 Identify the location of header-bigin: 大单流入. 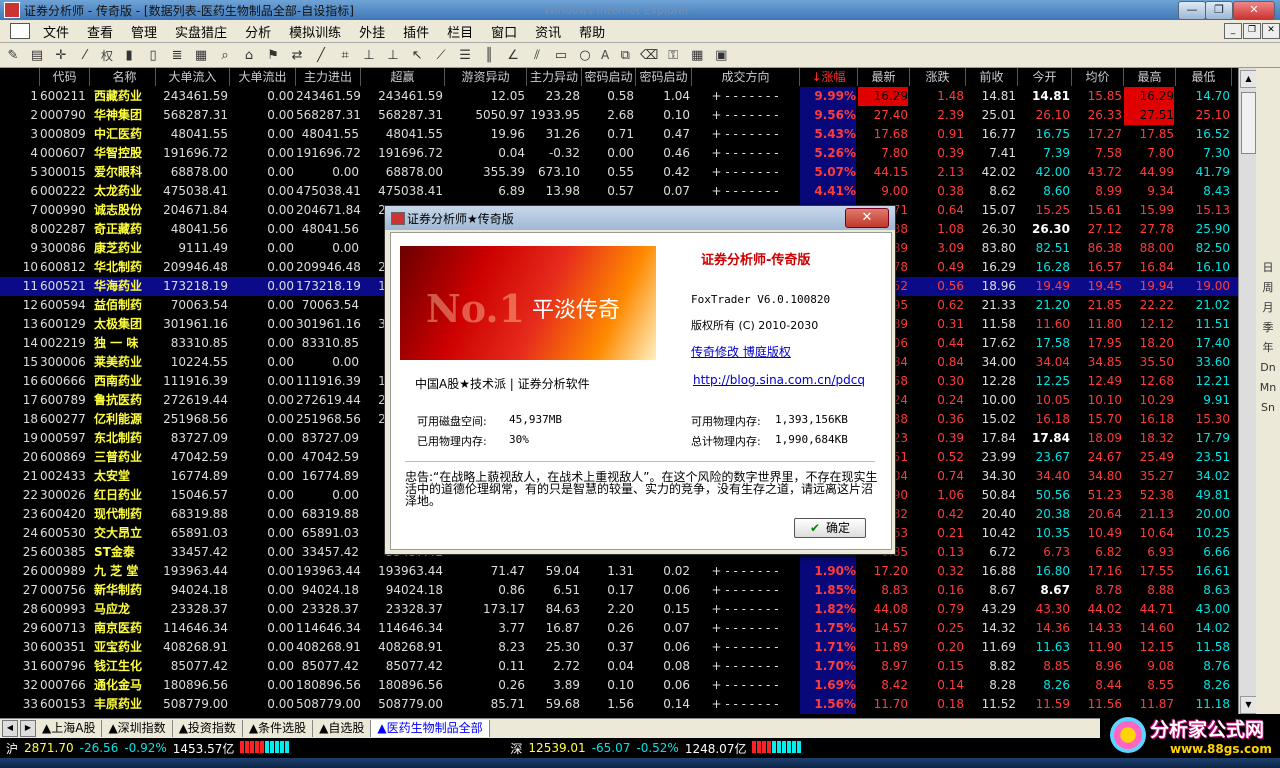
(193, 77).